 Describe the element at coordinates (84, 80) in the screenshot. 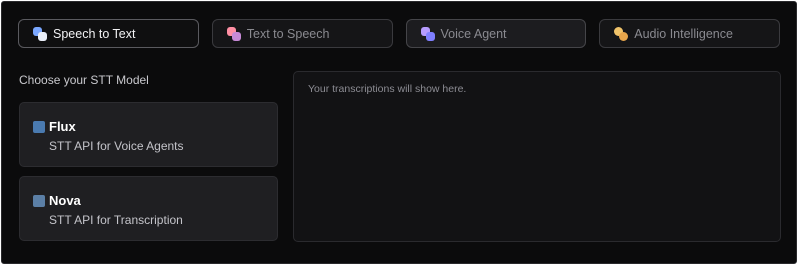

I see `model-section-title: Choose your STT Model` at that location.